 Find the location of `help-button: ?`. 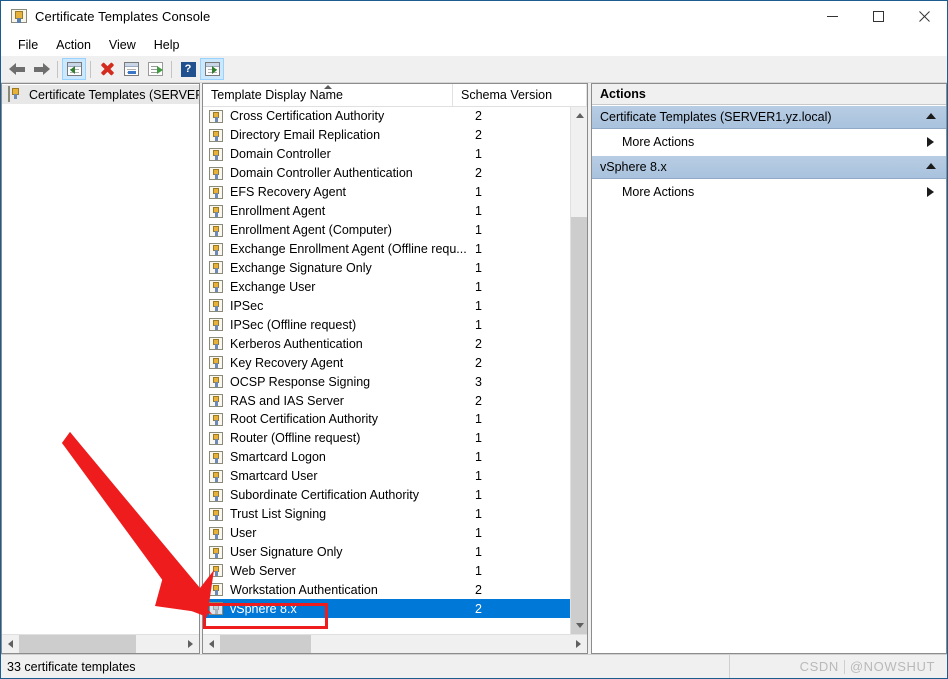

help-button: ? is located at coordinates (188, 69).